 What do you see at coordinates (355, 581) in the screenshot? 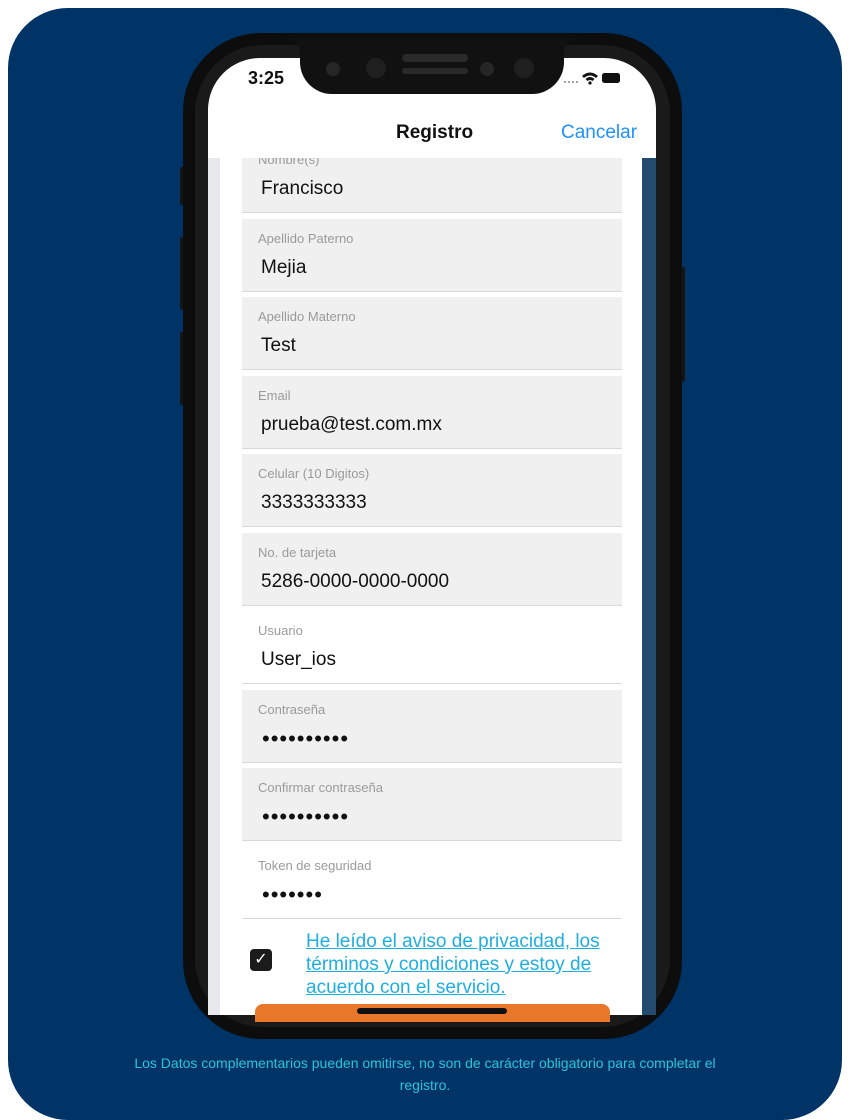
I see `card-number-value: 5286-0000-0000-0000` at bounding box center [355, 581].